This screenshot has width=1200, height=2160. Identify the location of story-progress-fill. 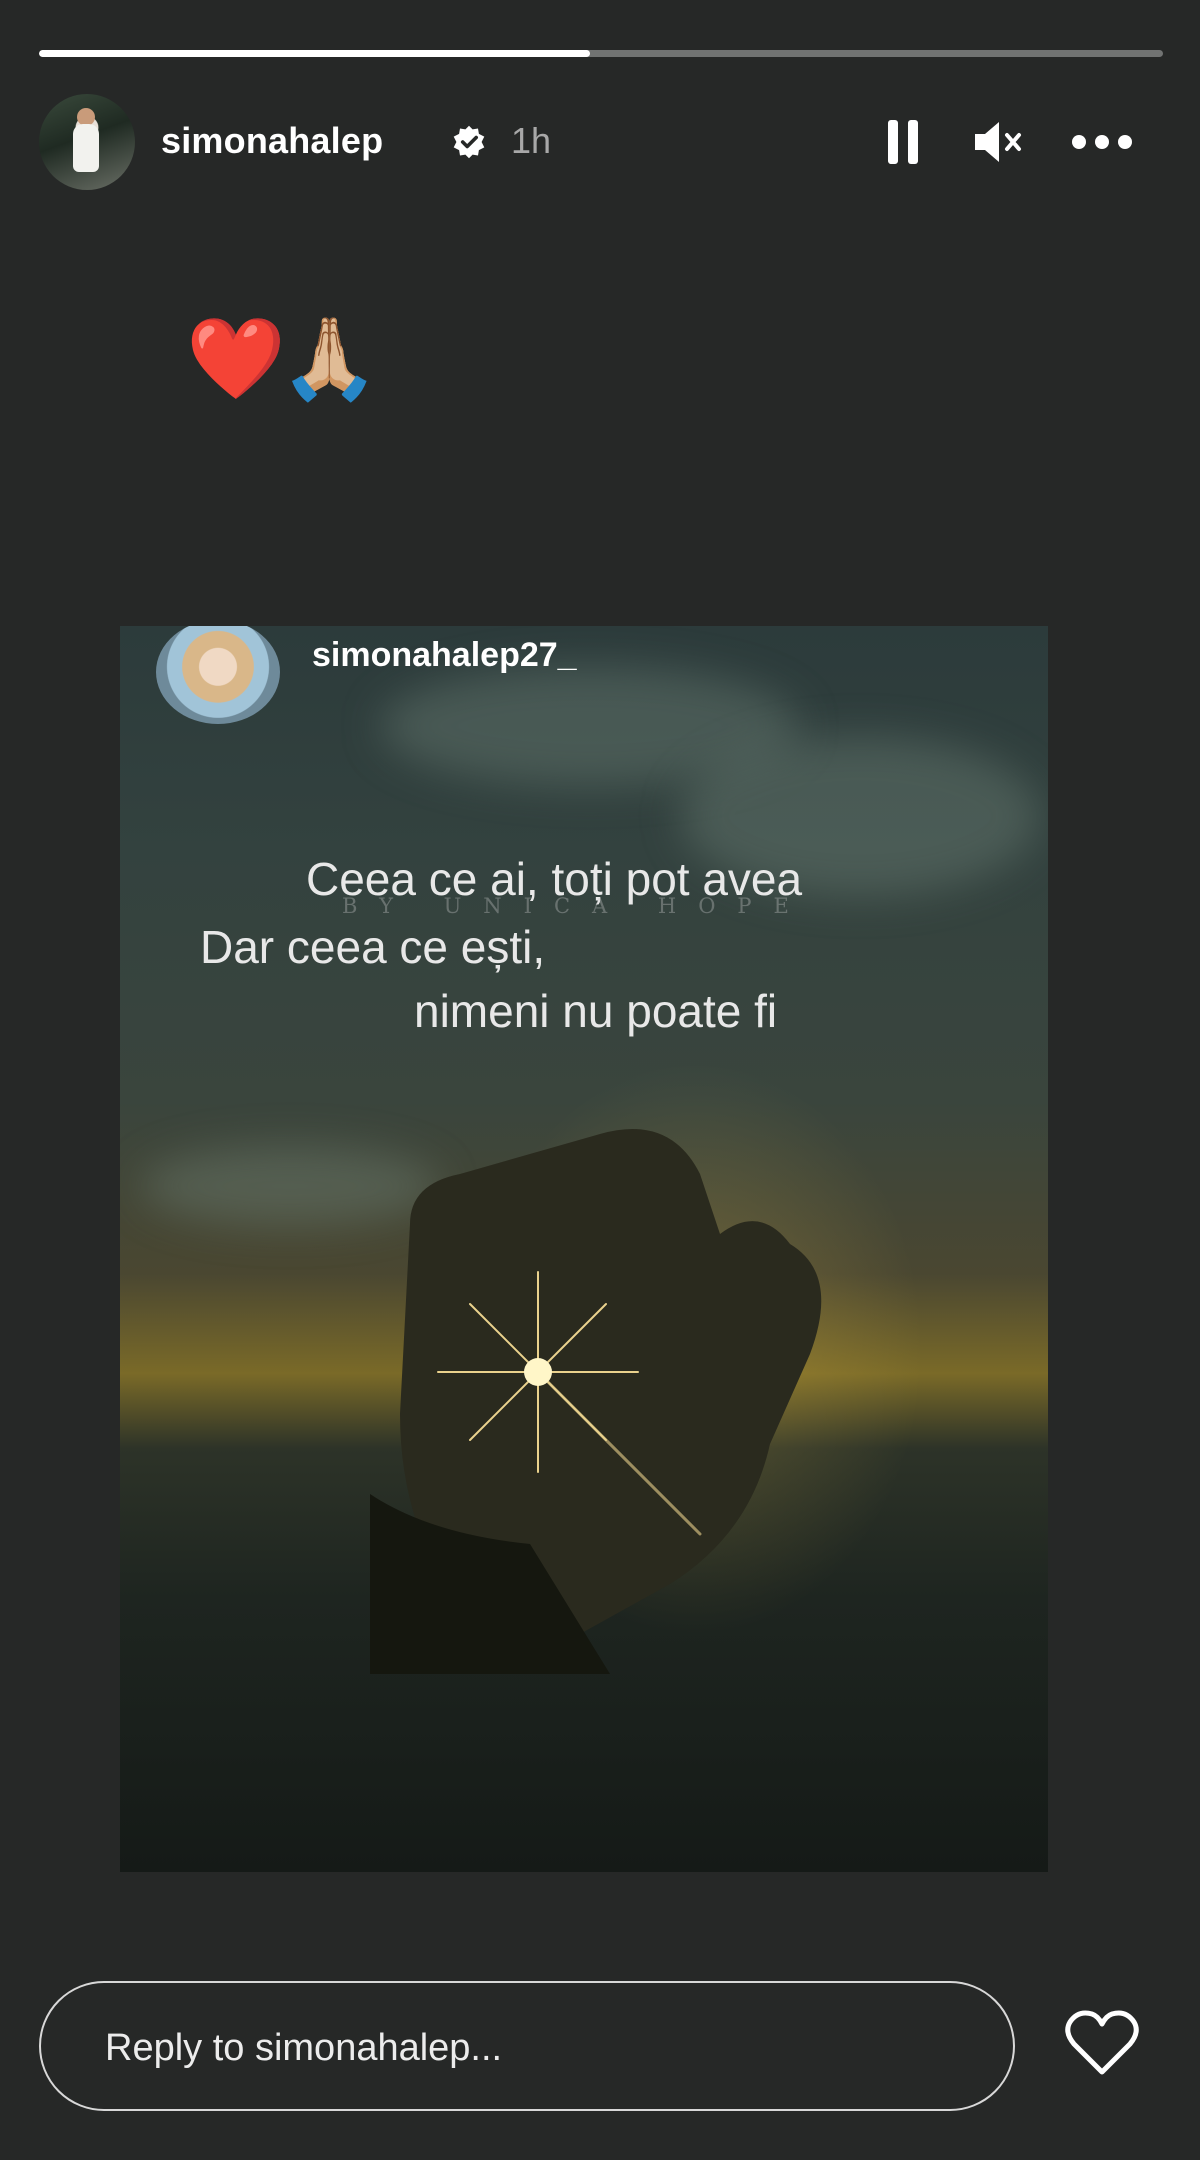
(314, 53).